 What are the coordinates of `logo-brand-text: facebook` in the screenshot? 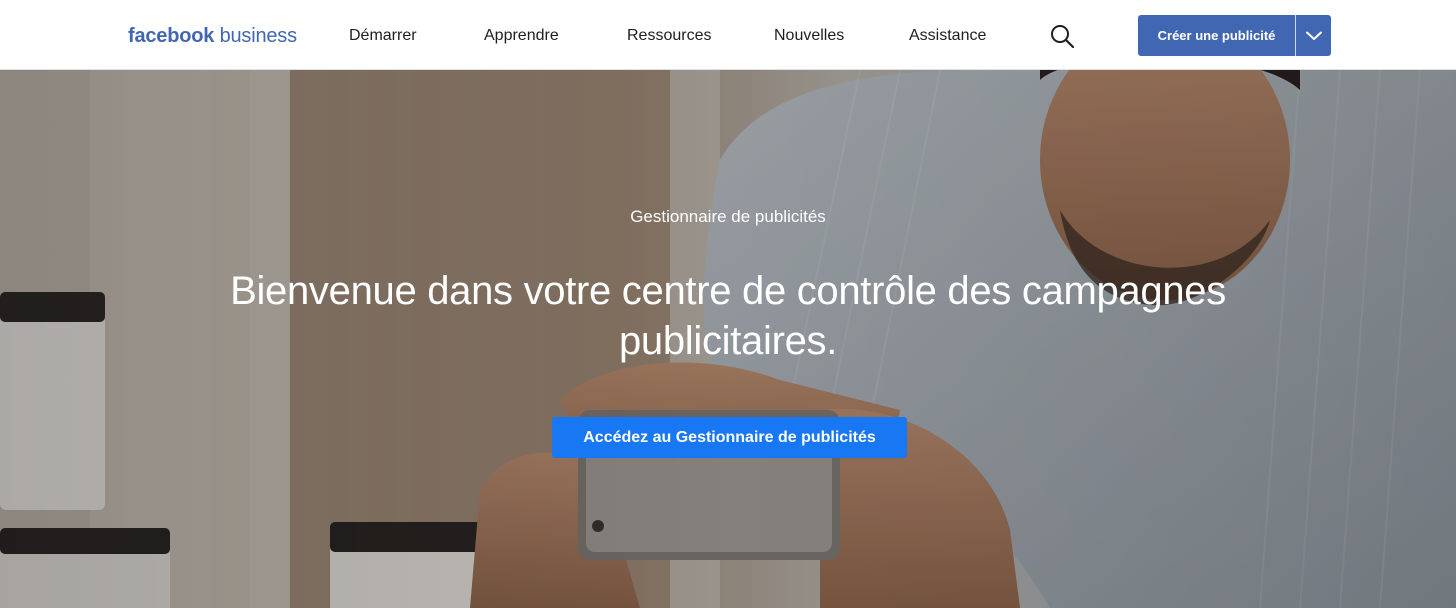 It's located at (171, 36).